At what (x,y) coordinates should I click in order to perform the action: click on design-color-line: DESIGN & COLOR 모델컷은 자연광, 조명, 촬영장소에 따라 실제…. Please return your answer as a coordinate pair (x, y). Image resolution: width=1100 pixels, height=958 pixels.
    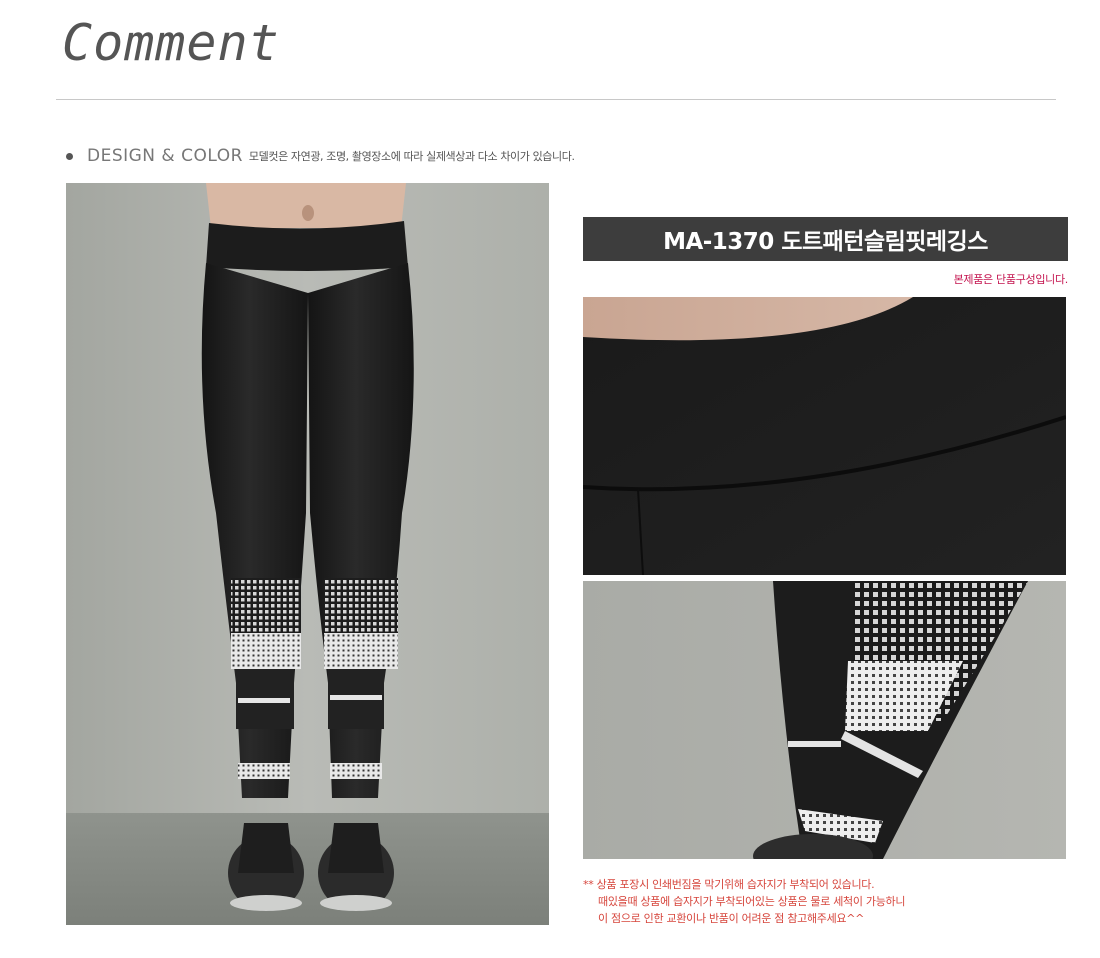
    Looking at the image, I should click on (320, 156).